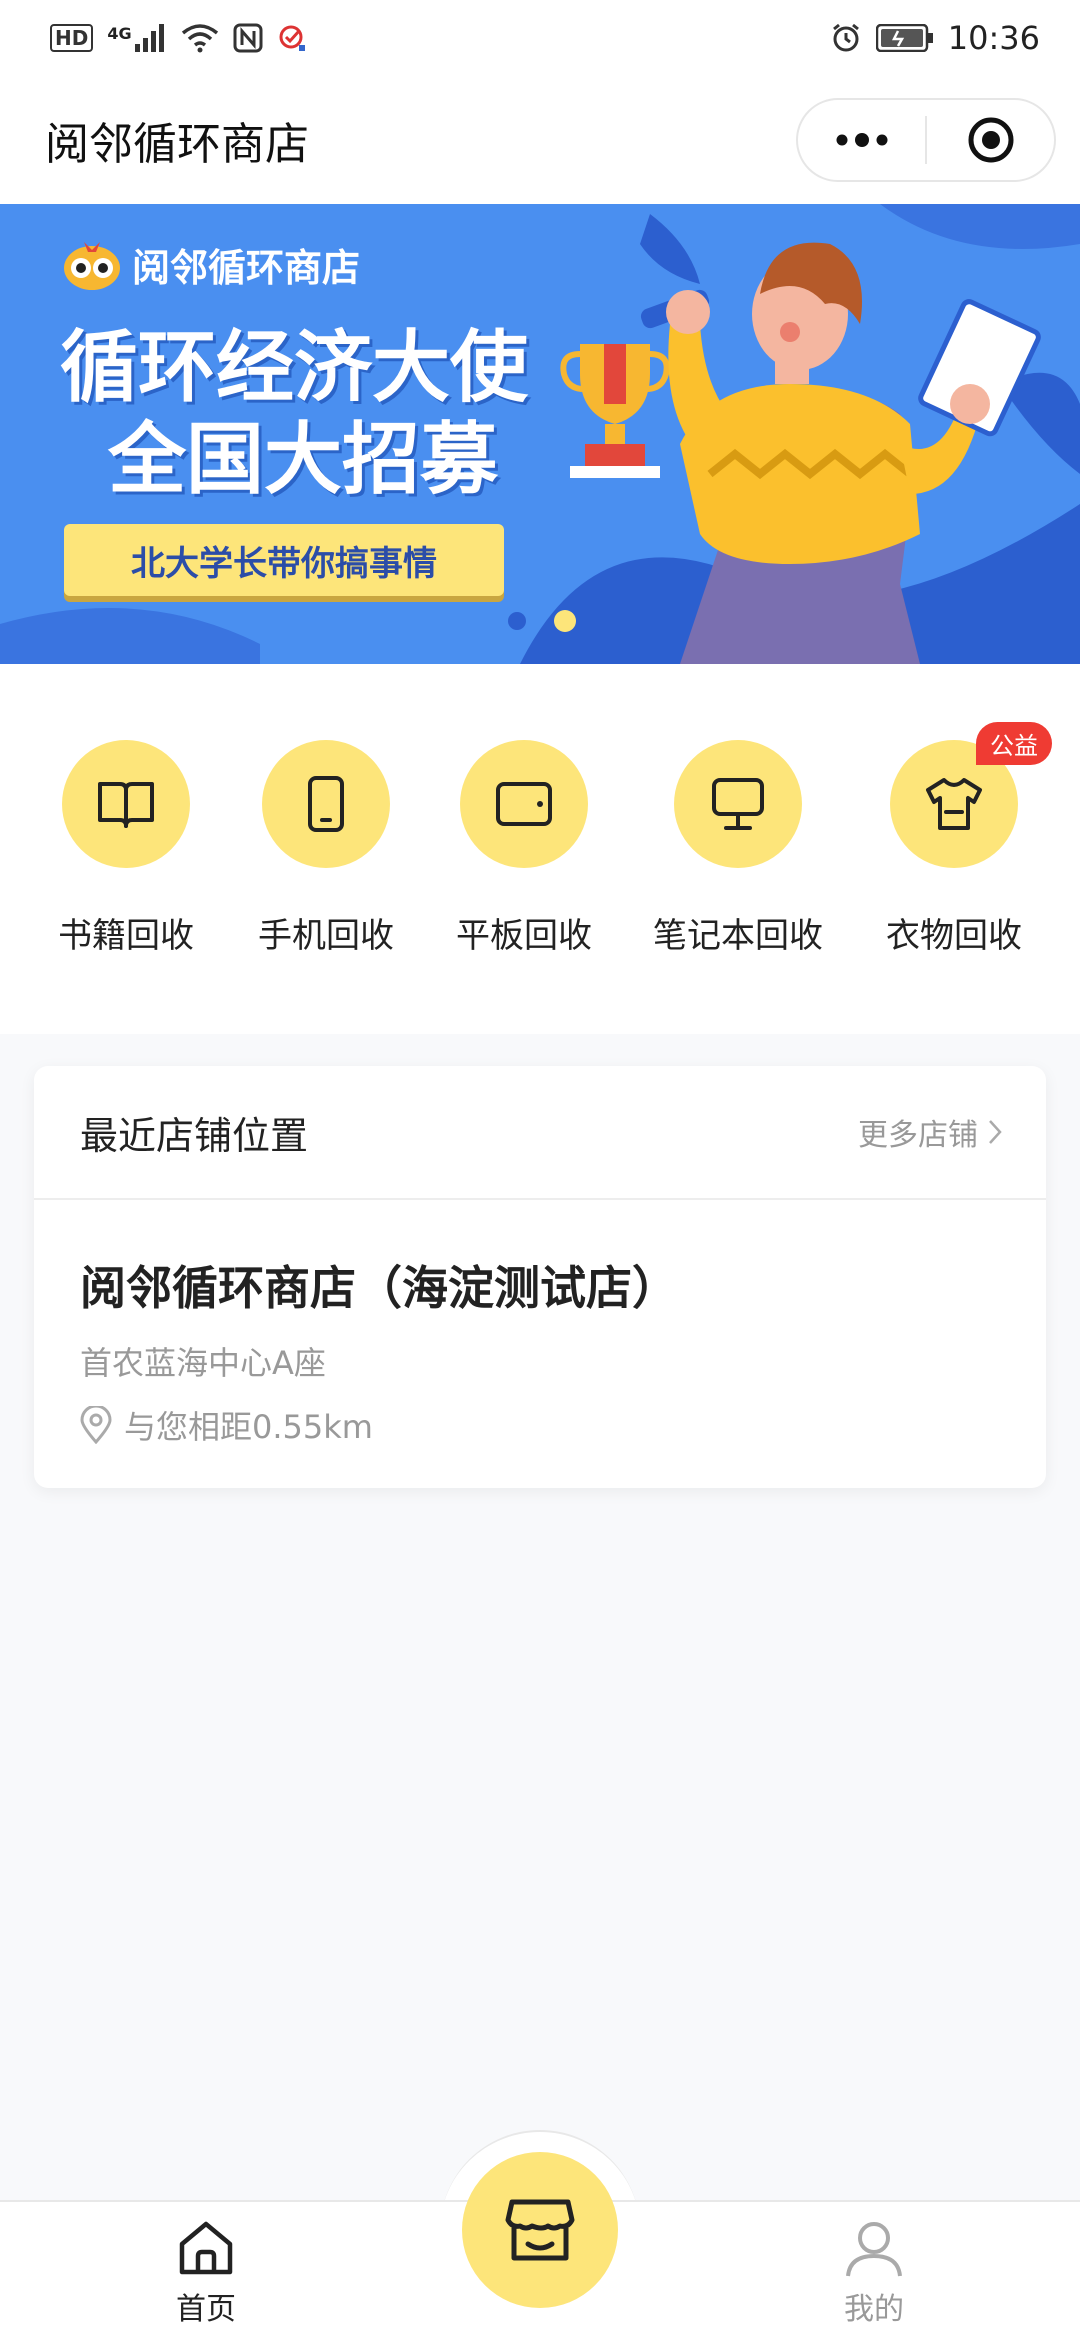  Describe the element at coordinates (954, 804) in the screenshot. I see `clothes-icon` at that location.